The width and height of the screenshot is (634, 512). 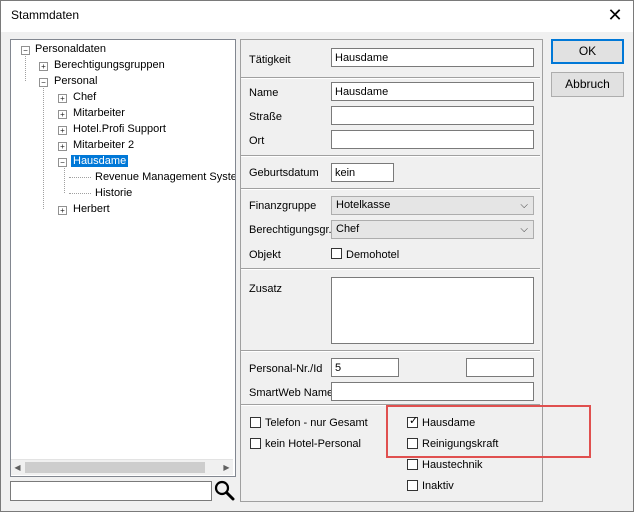 What do you see at coordinates (438, 486) in the screenshot?
I see `inaktiv-label: Inaktiv` at bounding box center [438, 486].